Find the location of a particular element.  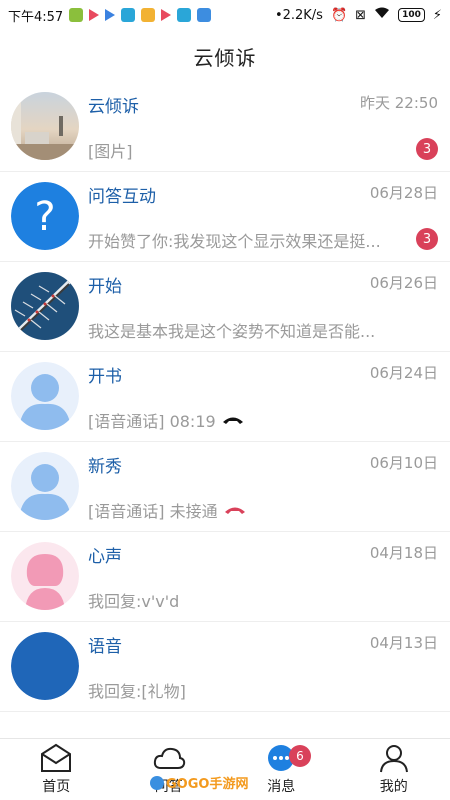

conversation-item: 云倾诉 昨天 22:50 [图片] 3 is located at coordinates (225, 127).